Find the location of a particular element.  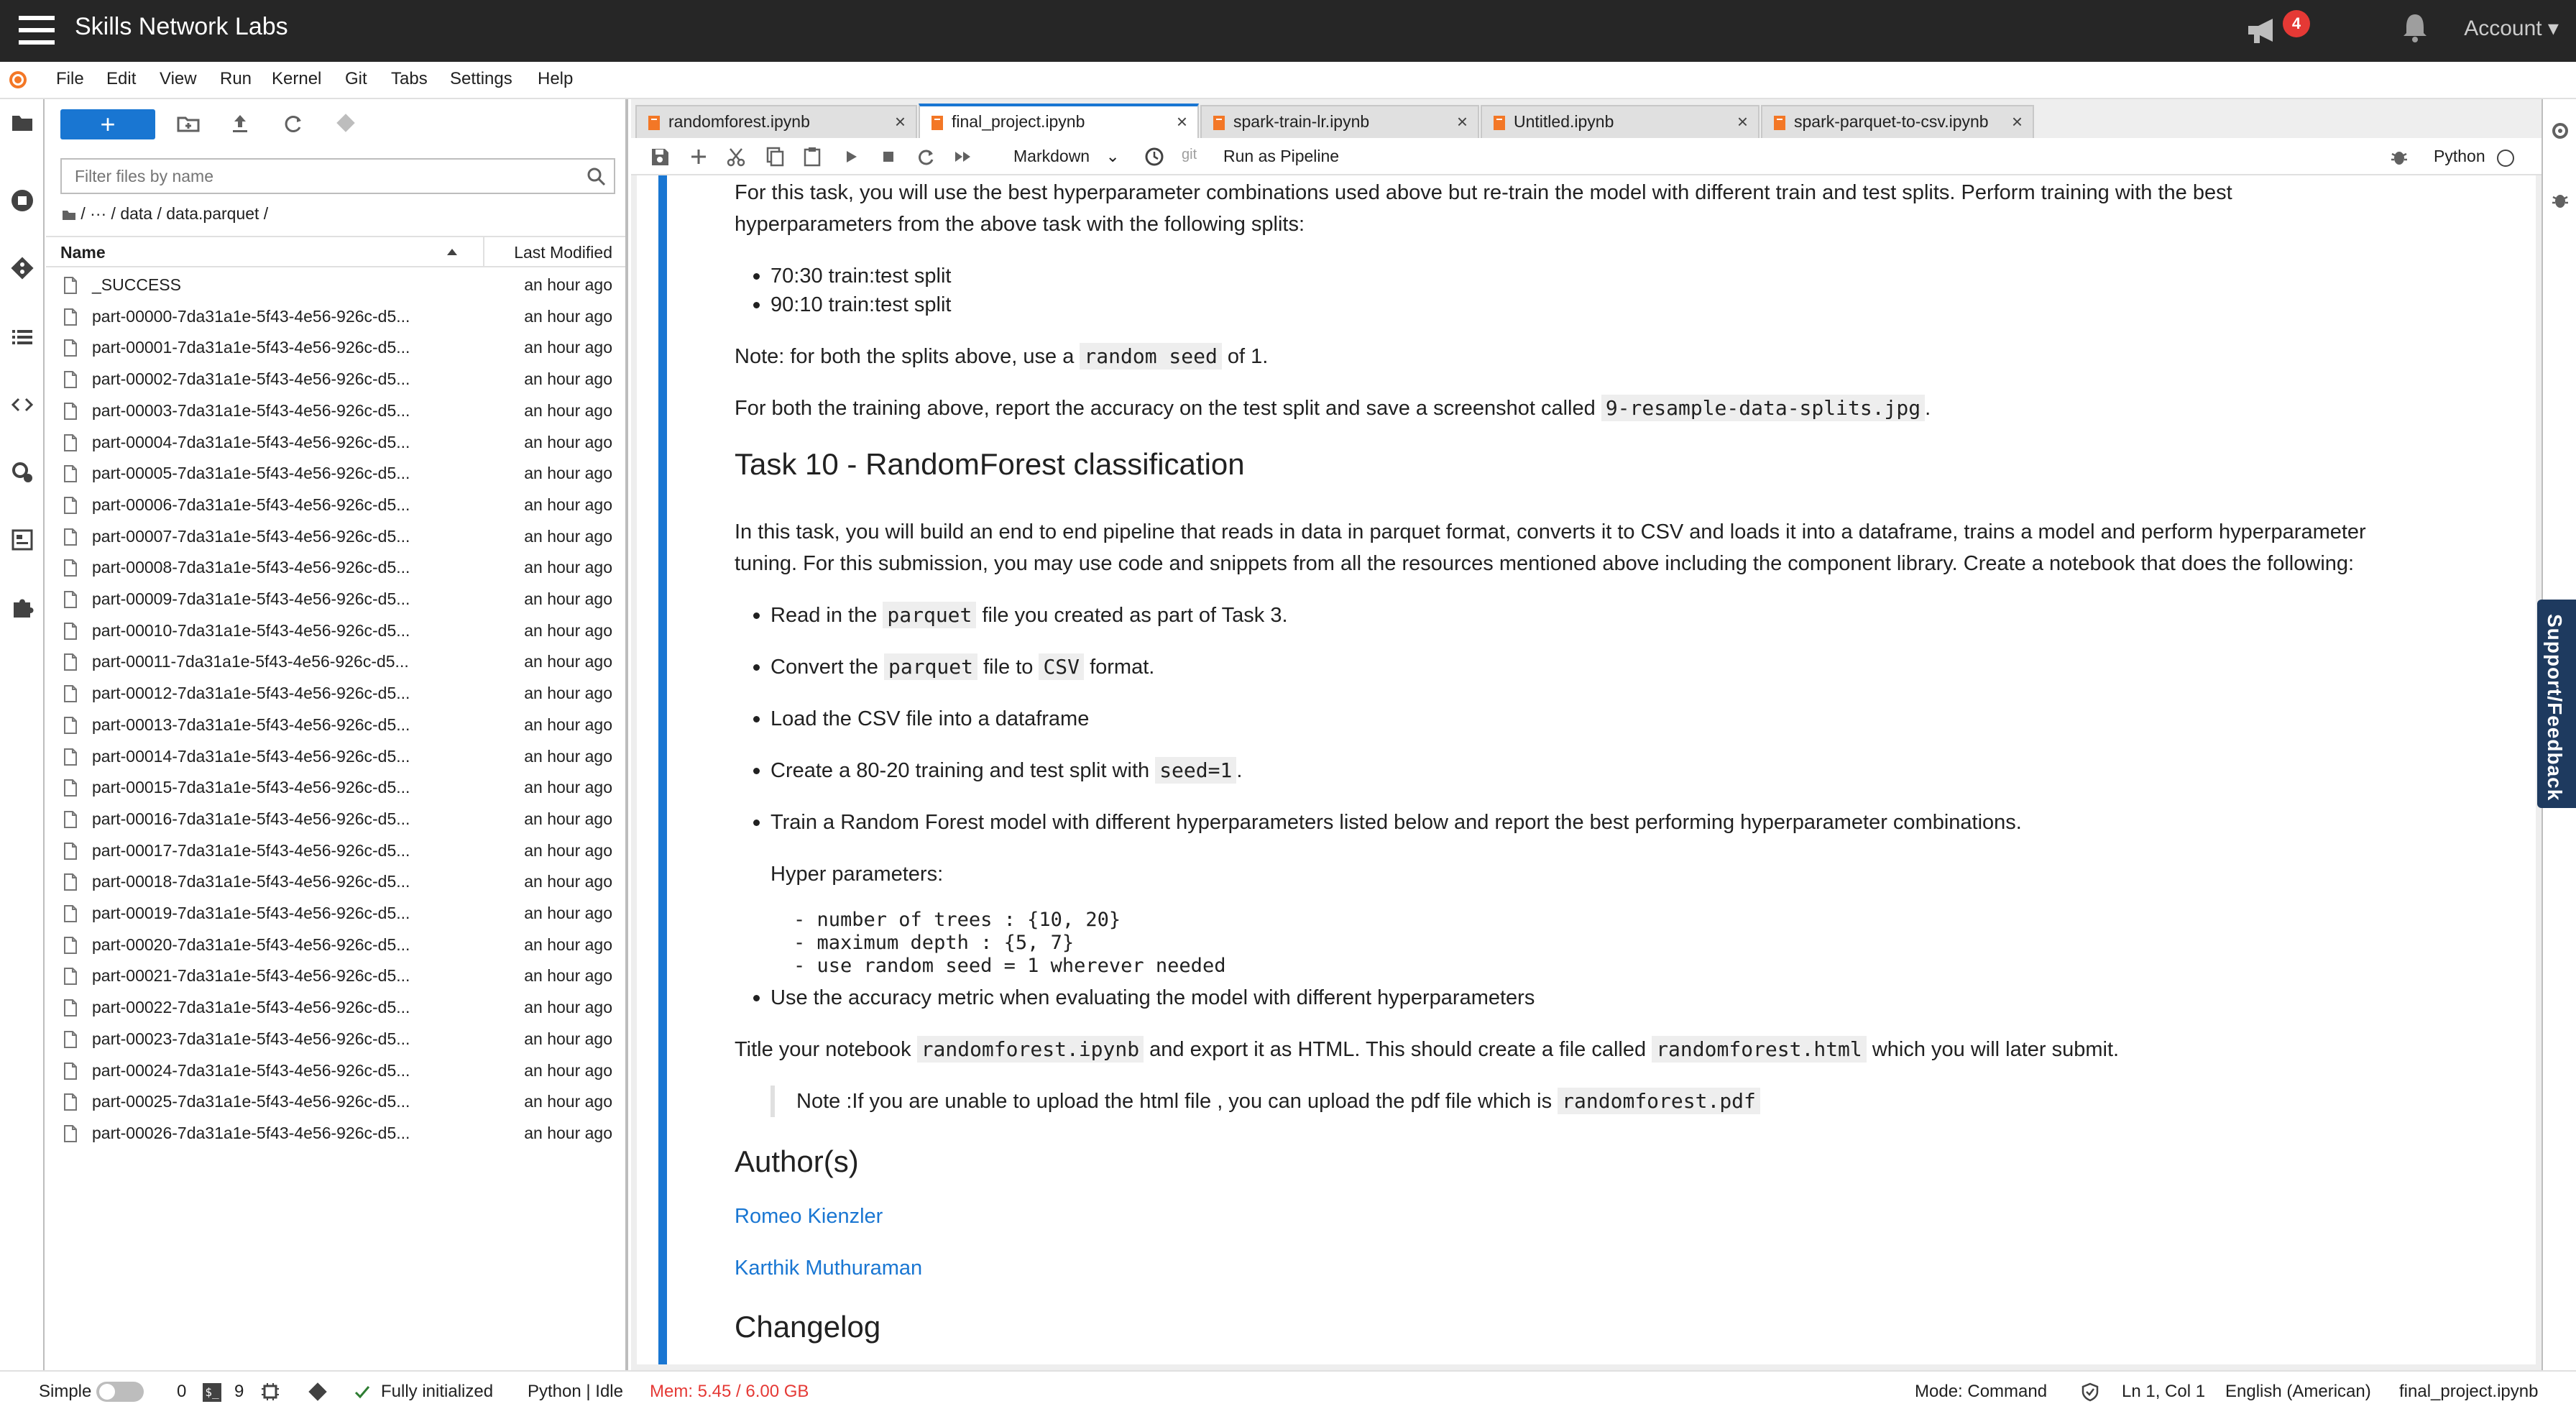

trust-icon is located at coordinates (2090, 1392).